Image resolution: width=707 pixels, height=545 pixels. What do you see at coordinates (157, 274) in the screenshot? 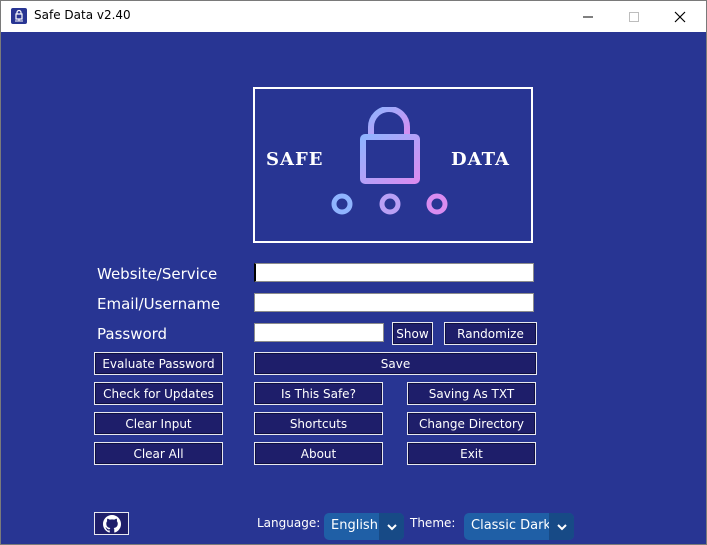
I see `website-label: Website/Service` at bounding box center [157, 274].